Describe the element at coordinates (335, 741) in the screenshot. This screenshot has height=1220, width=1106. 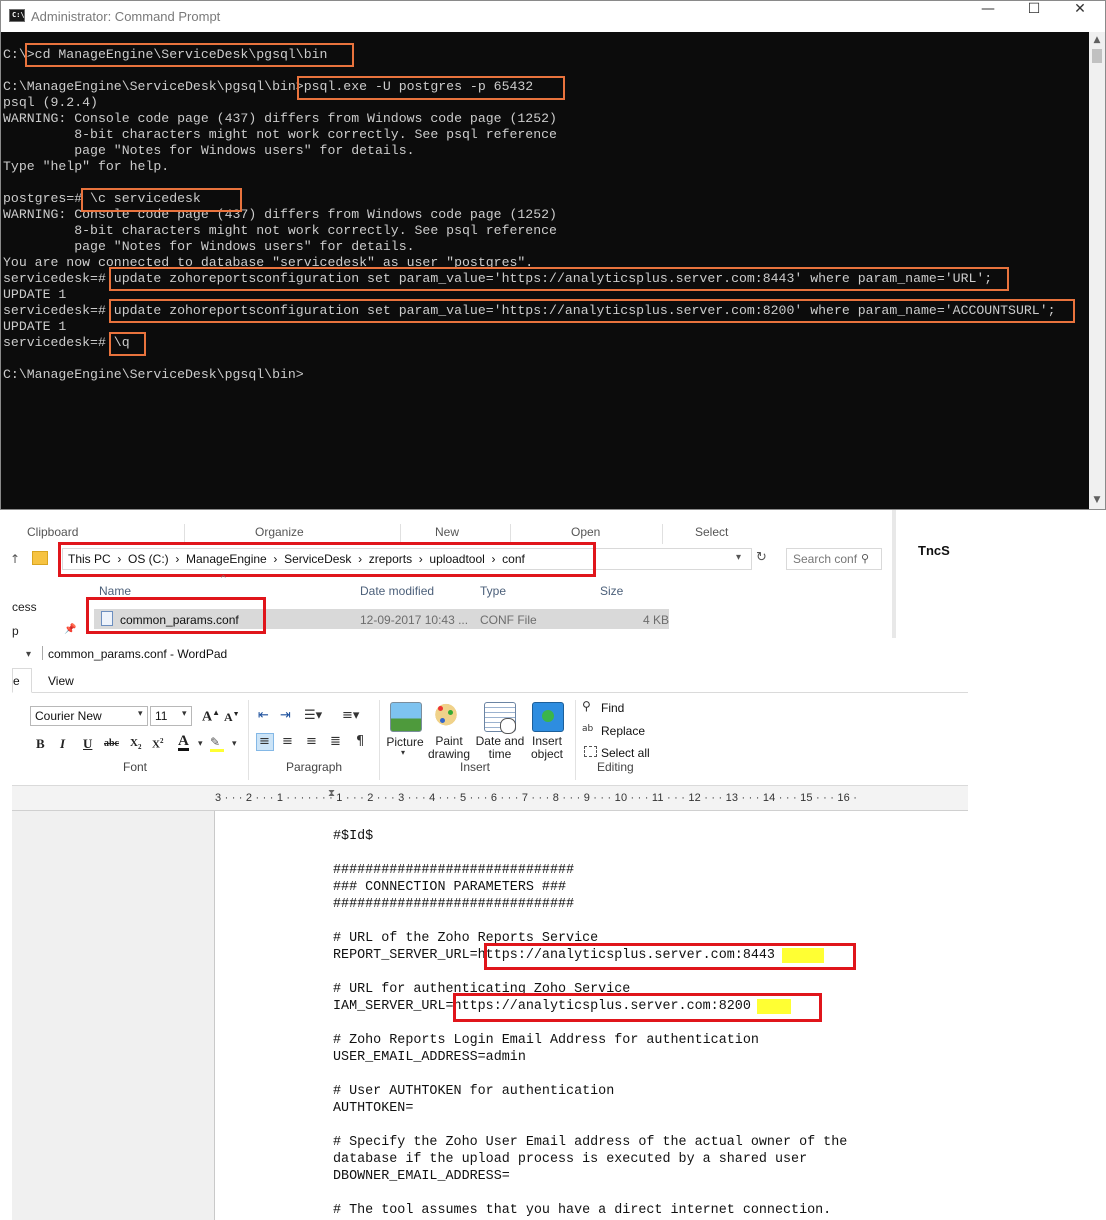
I see `justify-icon: ≣` at that location.